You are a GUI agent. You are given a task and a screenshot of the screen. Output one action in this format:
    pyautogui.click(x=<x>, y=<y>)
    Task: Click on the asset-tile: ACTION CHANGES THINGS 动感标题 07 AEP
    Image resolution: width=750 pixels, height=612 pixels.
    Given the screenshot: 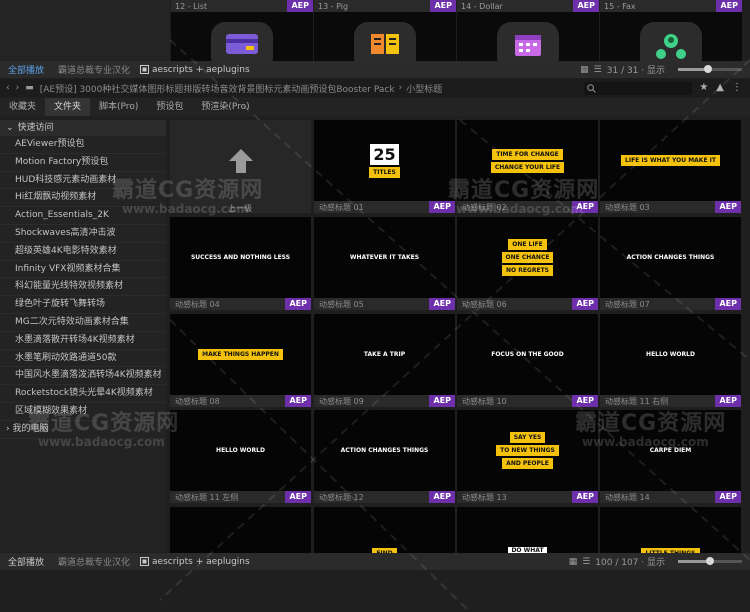 What is the action you would take?
    pyautogui.click(x=670, y=263)
    